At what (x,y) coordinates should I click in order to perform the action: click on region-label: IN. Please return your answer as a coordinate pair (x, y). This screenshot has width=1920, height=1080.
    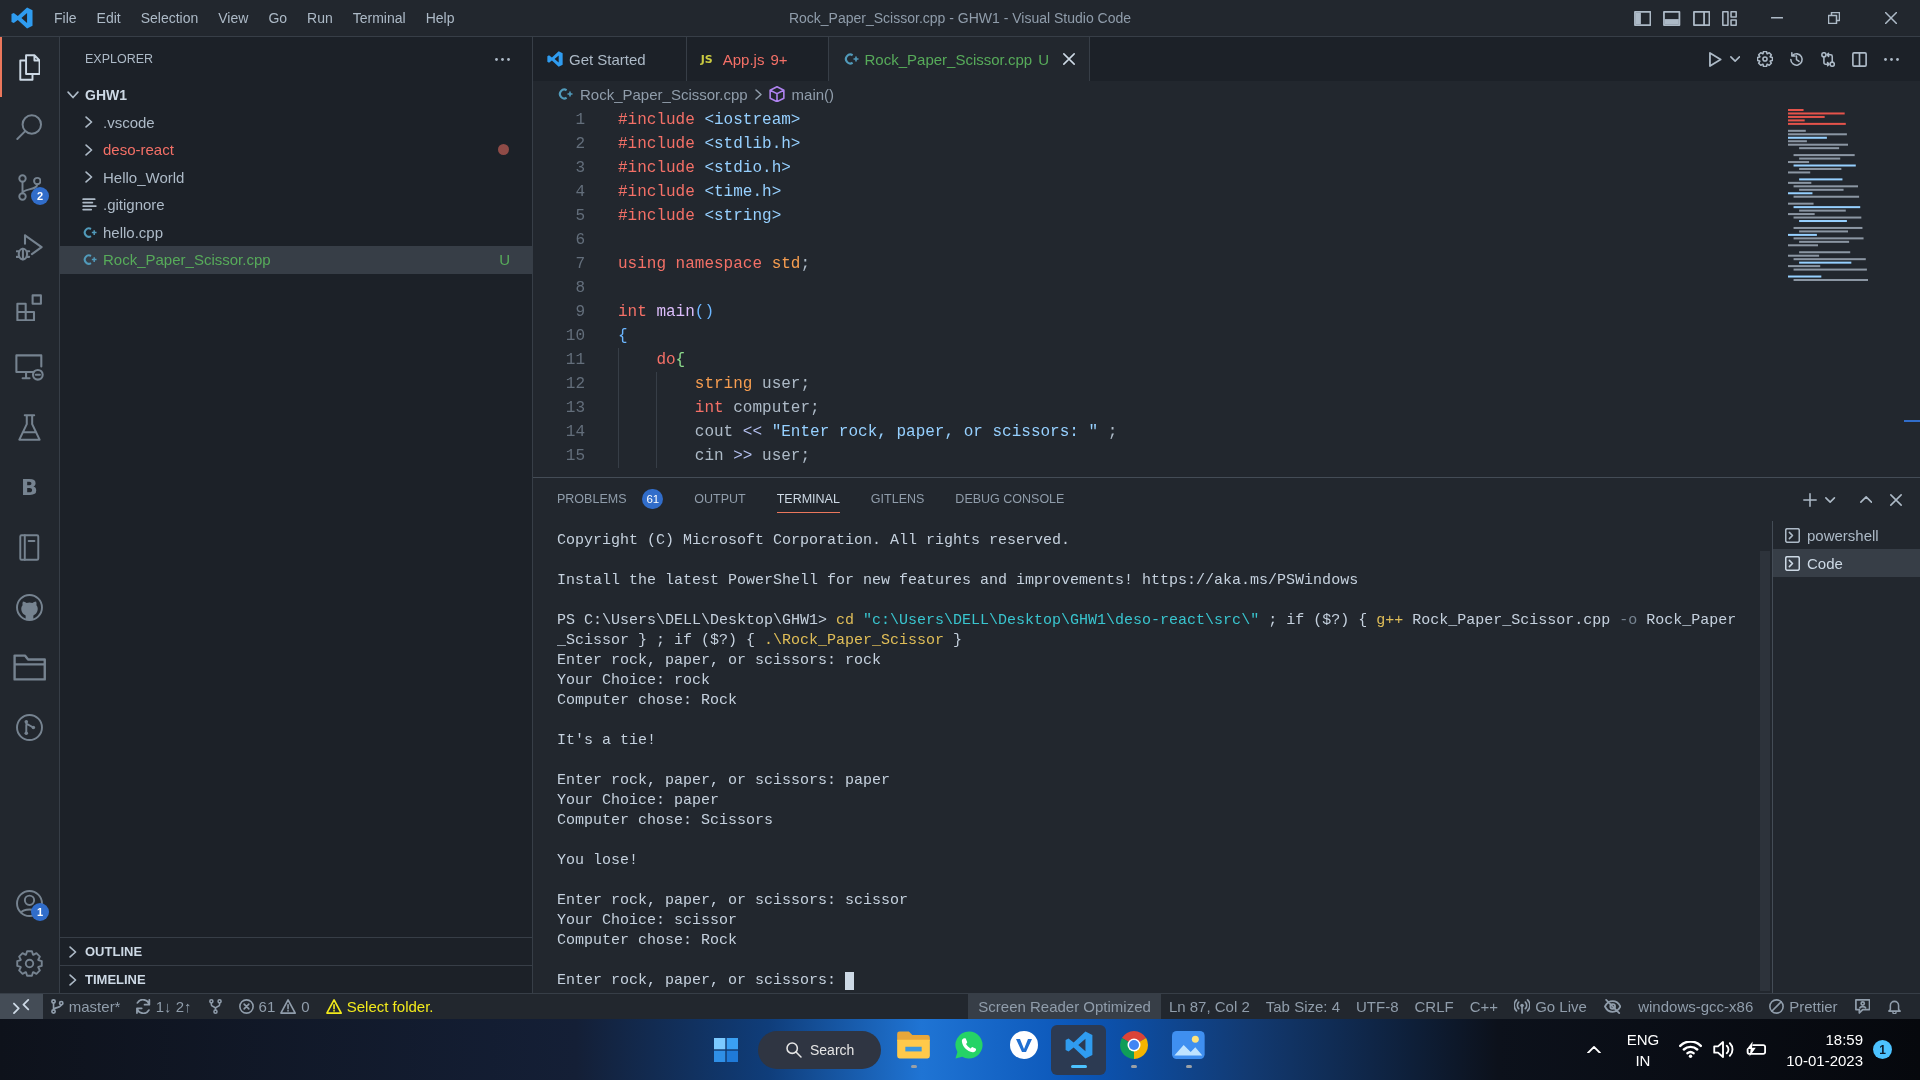
    Looking at the image, I should click on (1643, 1060).